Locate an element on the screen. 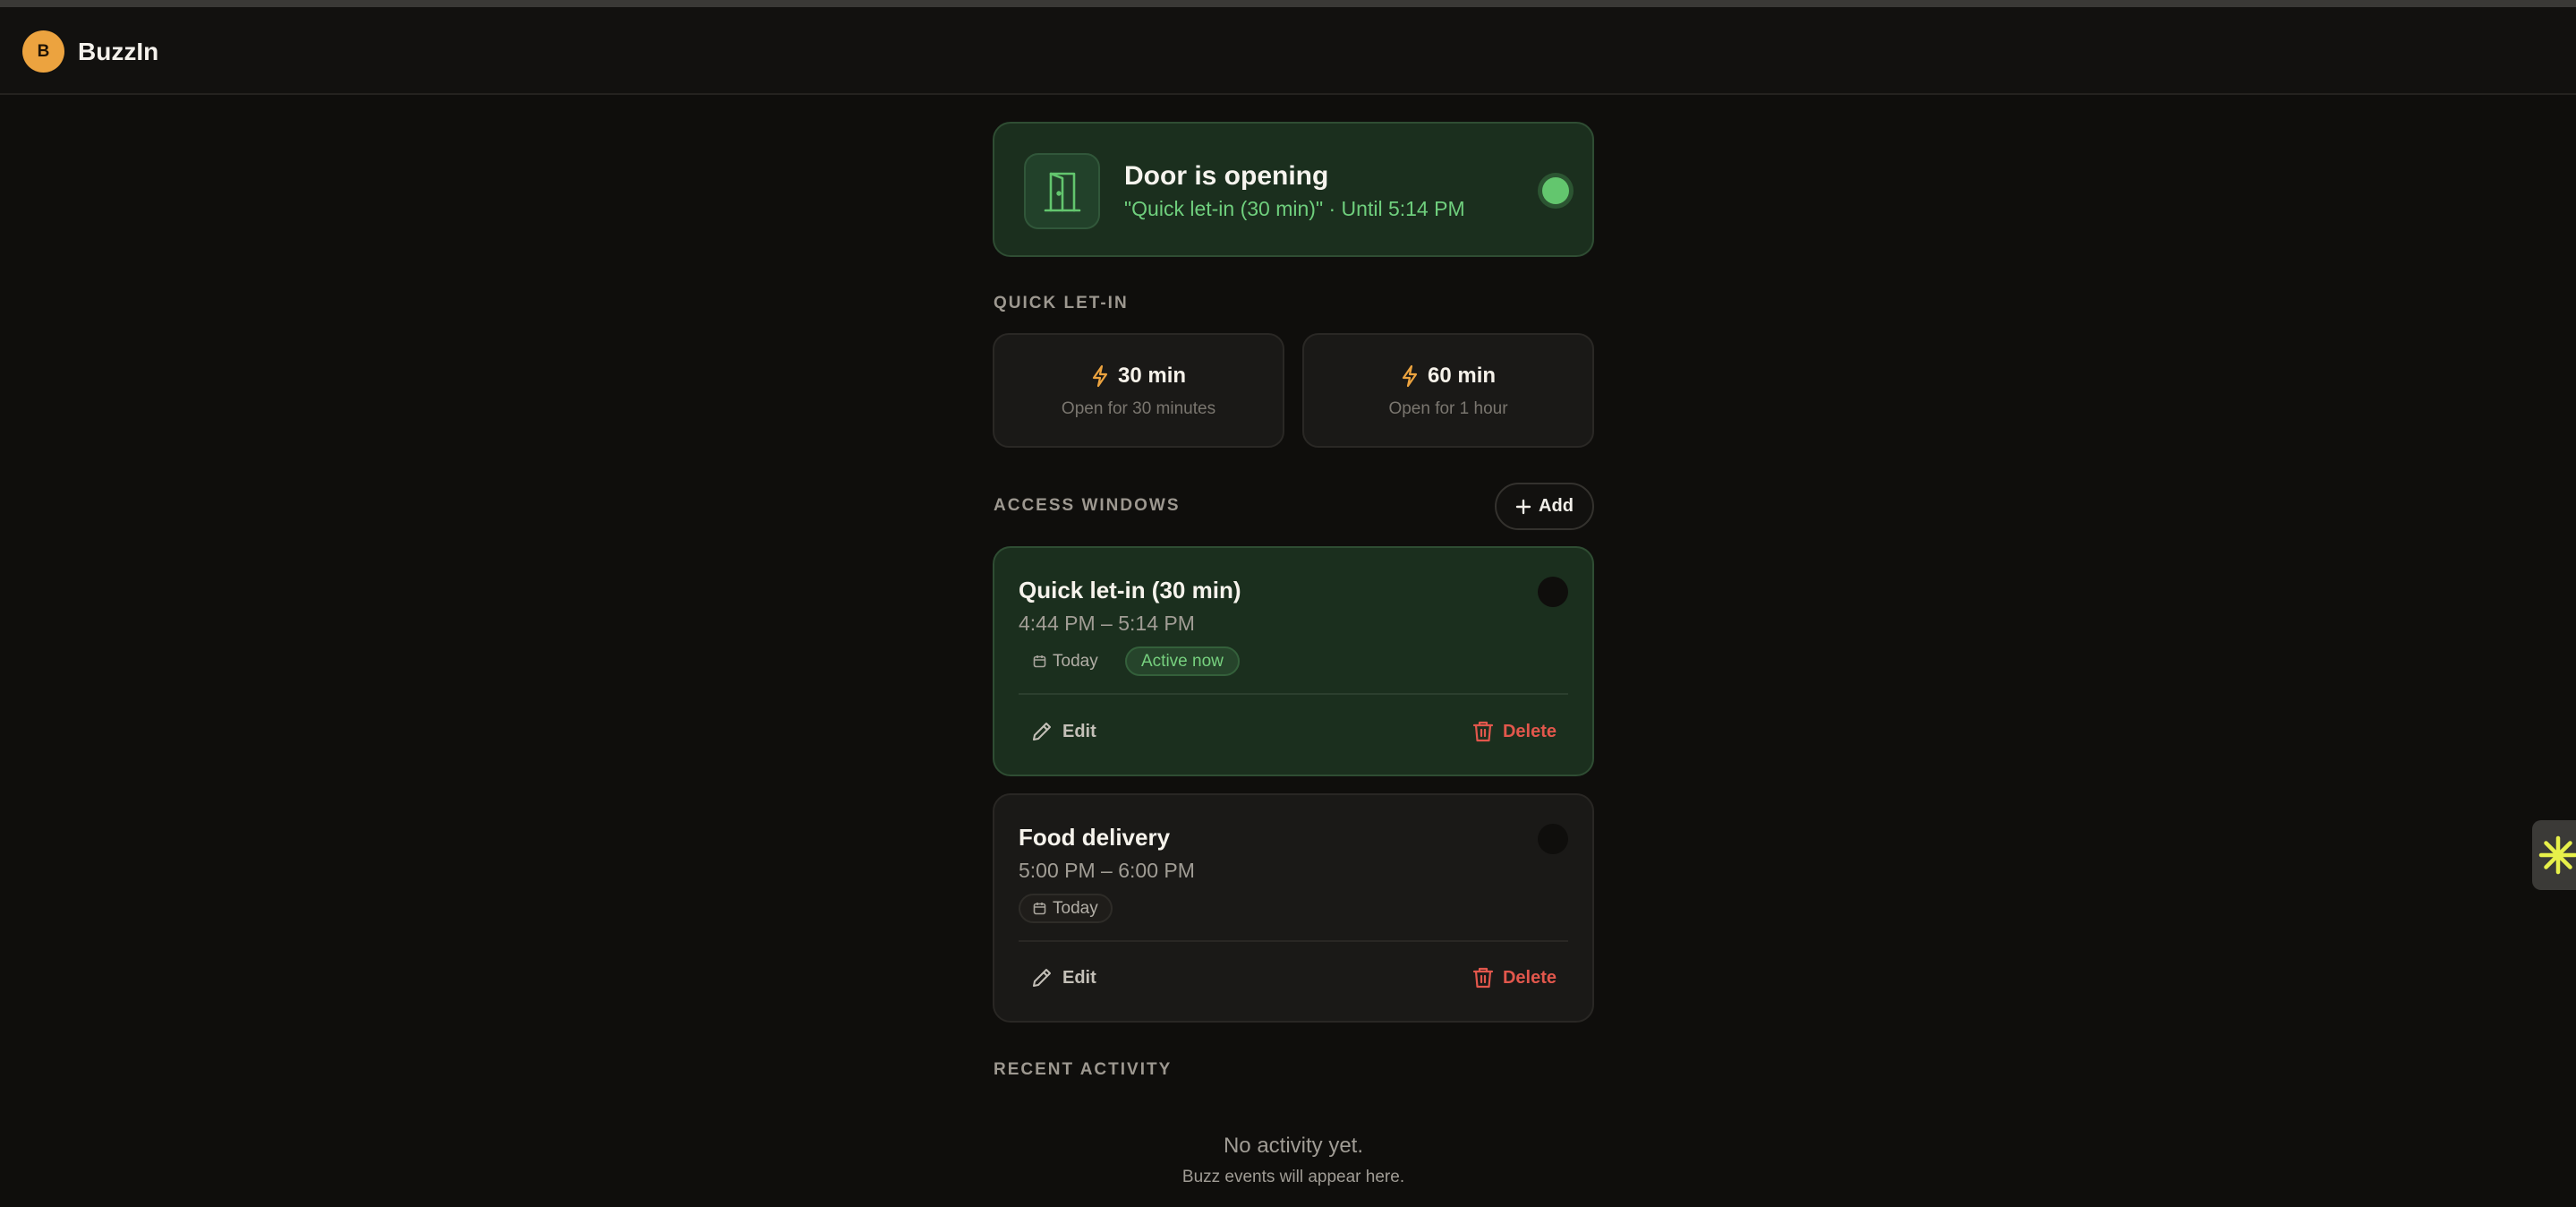  recent-activity-heading: RECENT ACTIVITY is located at coordinates (1083, 1069).